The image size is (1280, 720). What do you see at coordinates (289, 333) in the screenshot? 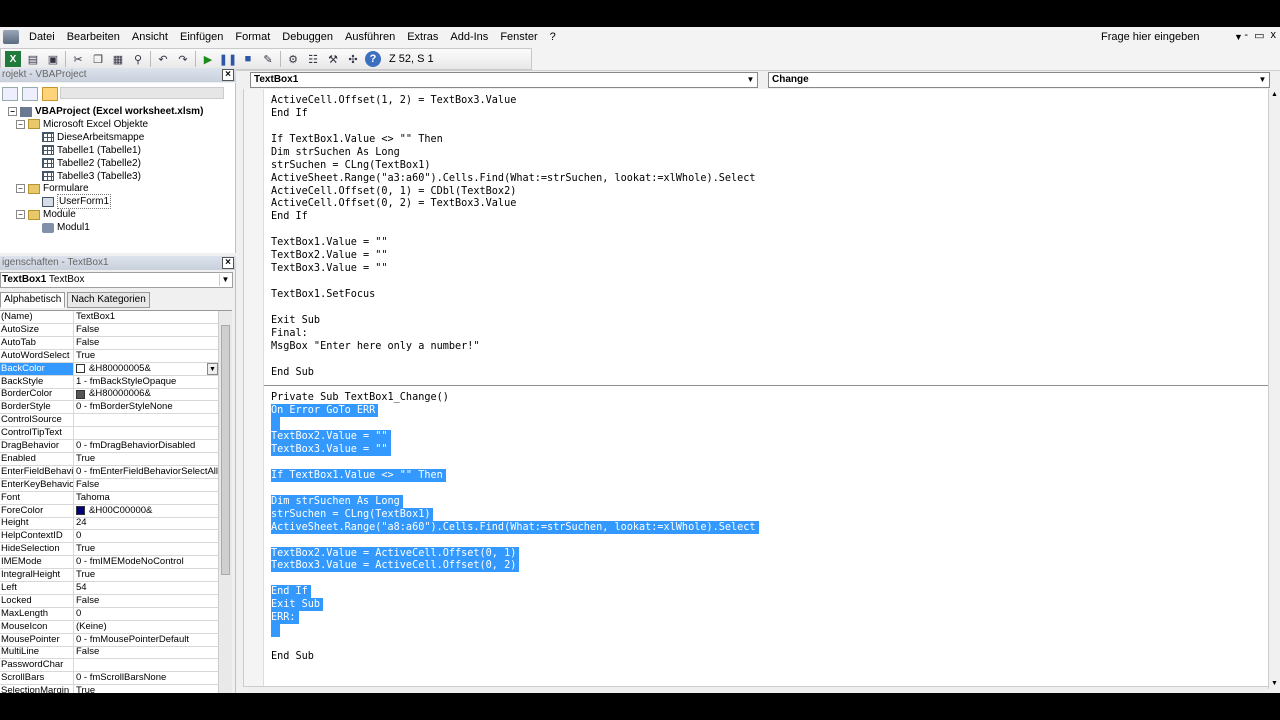
I see `code-line: Final:` at bounding box center [289, 333].